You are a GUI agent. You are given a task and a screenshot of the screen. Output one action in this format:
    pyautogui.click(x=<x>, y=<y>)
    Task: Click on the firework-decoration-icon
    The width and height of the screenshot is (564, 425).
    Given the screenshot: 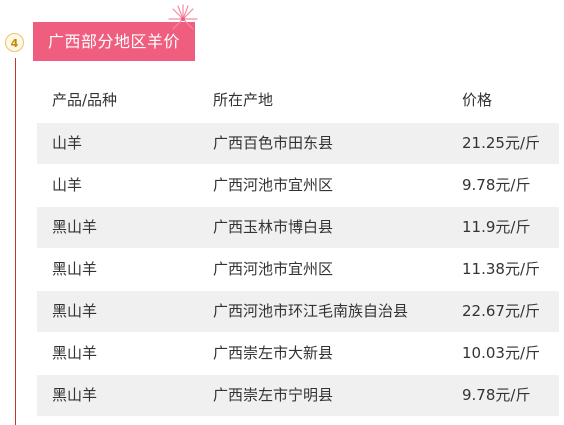 What is the action you would take?
    pyautogui.click(x=183, y=17)
    